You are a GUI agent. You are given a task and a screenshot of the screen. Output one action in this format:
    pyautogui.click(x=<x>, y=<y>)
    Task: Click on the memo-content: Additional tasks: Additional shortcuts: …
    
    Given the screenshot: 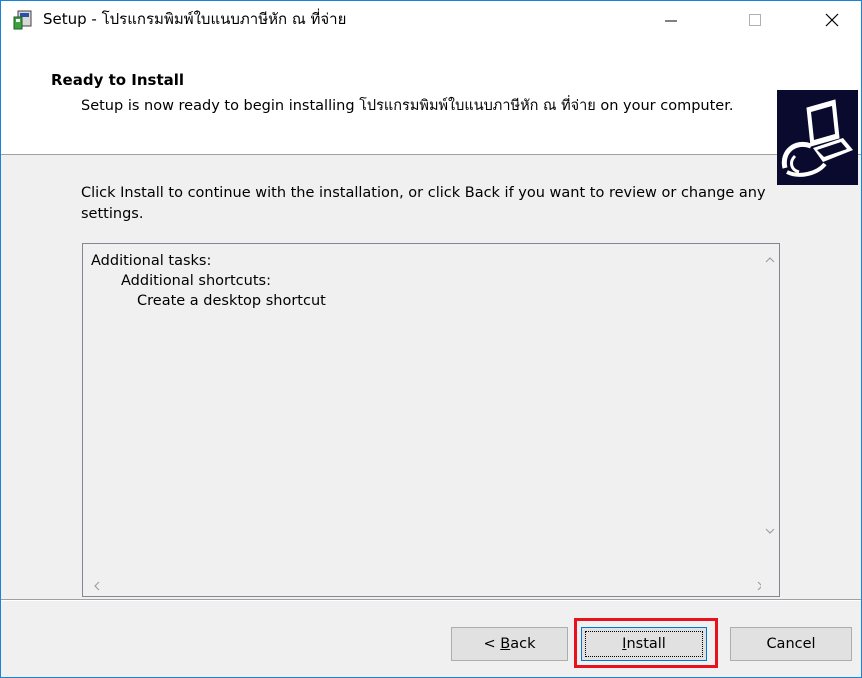 What is the action you would take?
    pyautogui.click(x=208, y=281)
    